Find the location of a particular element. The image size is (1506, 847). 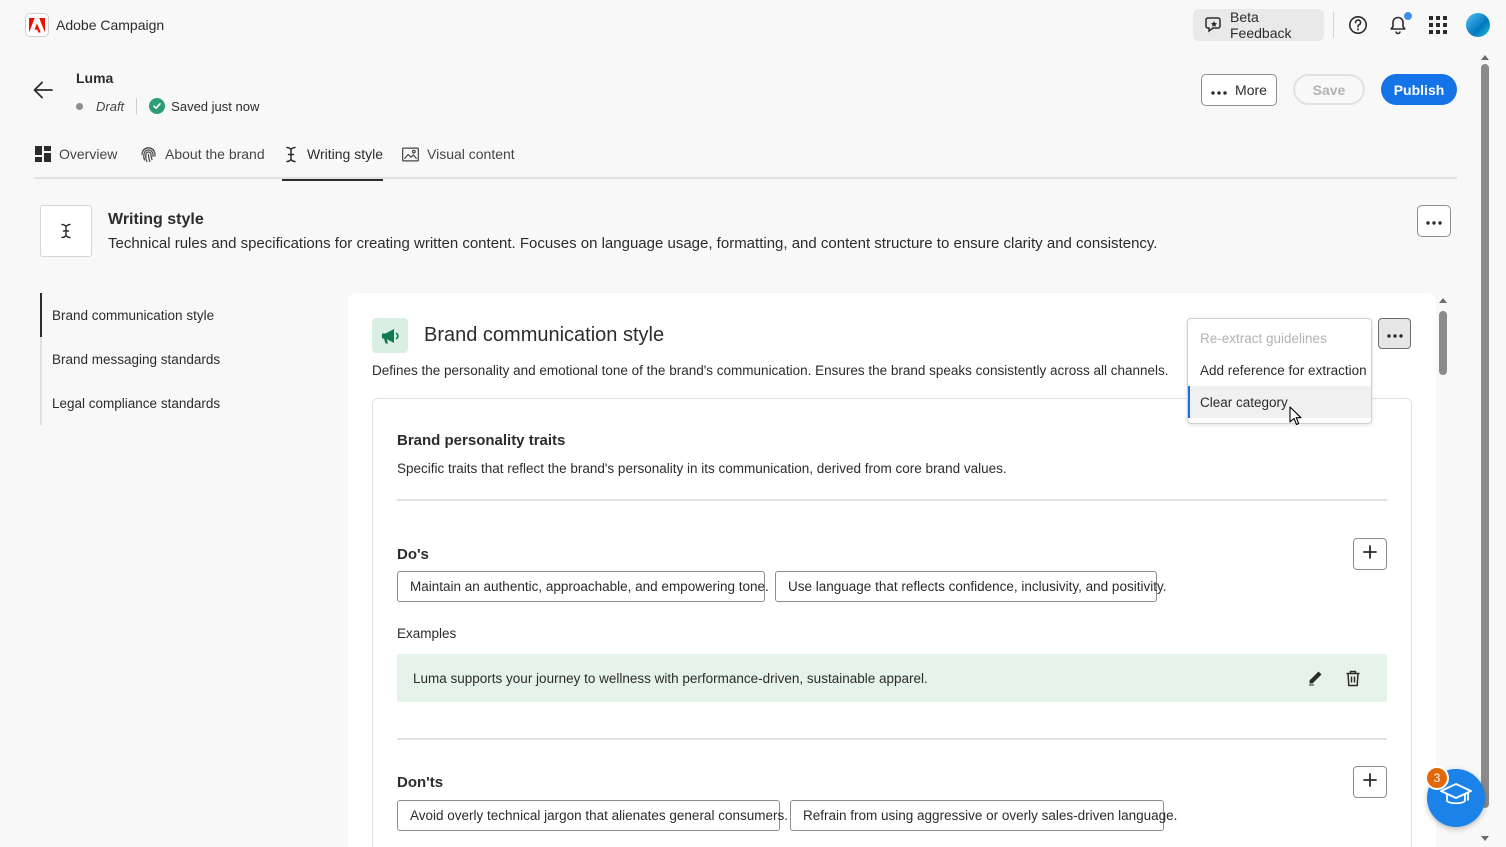

page-scrollbar-thumb is located at coordinates (1485, 436).